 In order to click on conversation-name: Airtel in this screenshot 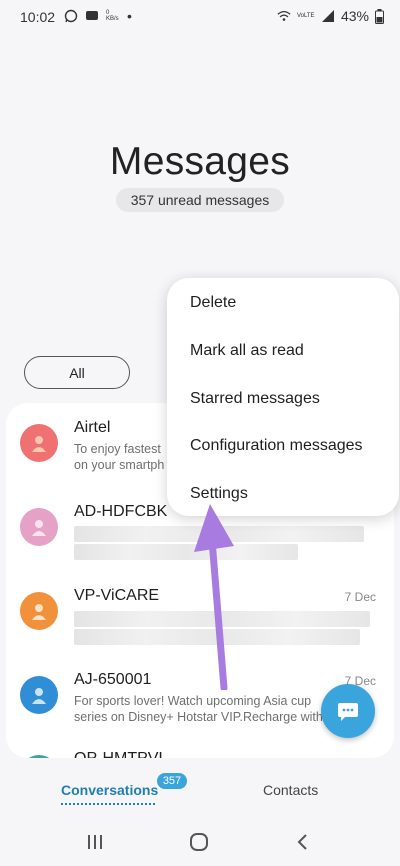, I will do `click(92, 427)`.